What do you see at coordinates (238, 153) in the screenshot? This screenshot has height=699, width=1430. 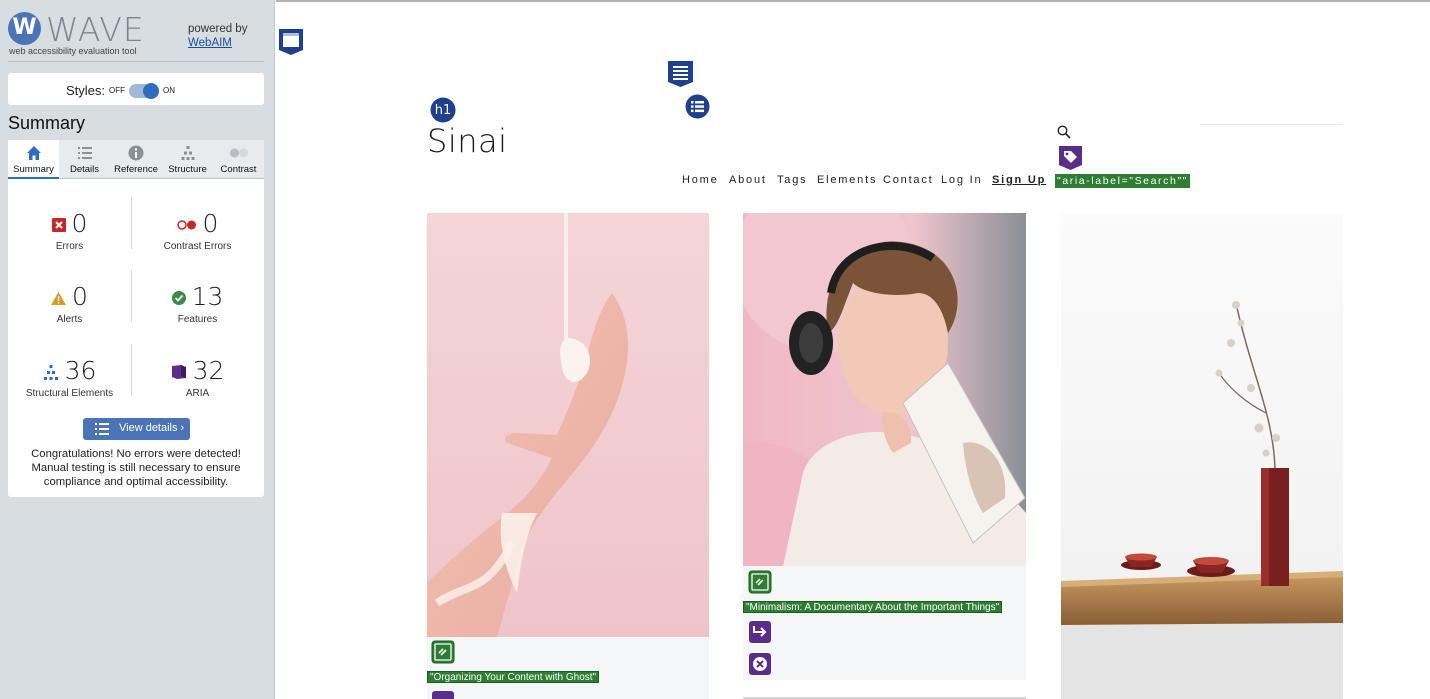 I see `contrast-icon` at bounding box center [238, 153].